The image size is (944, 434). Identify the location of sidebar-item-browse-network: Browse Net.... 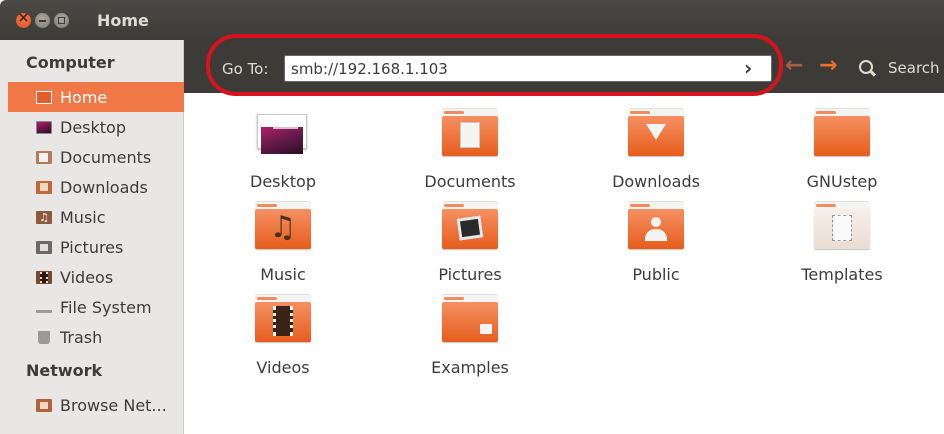
(96, 405).